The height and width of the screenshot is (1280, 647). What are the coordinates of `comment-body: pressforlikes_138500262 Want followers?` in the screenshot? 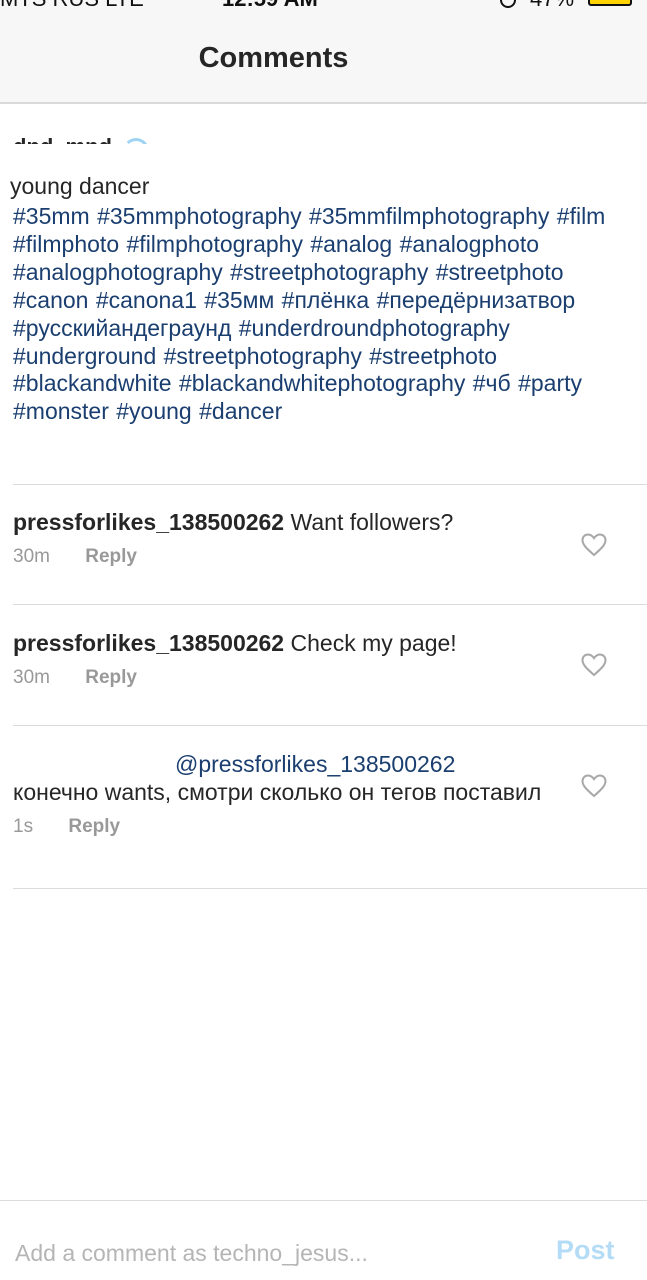 It's located at (293, 522).